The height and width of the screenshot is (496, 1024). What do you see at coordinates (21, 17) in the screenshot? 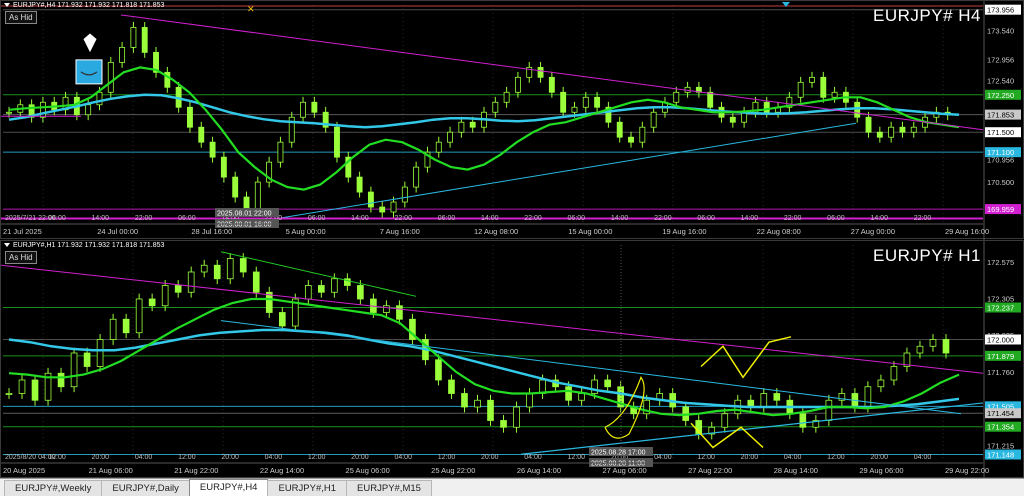
I see `h4-as-hid-button: As Hid` at bounding box center [21, 17].